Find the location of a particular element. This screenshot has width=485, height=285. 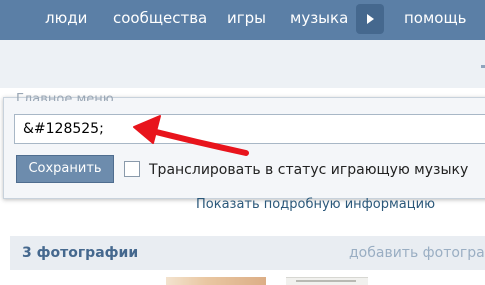

red-arrow-annotation is located at coordinates (191, 135).